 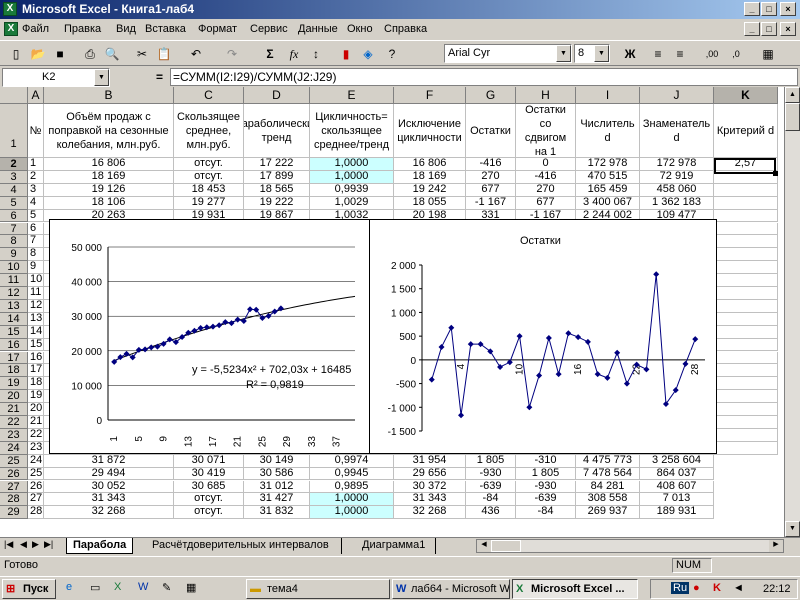 What do you see at coordinates (241, 546) in the screenshot?
I see `tab-confidence-intervals: Расчётдоверительных интервалов` at bounding box center [241, 546].